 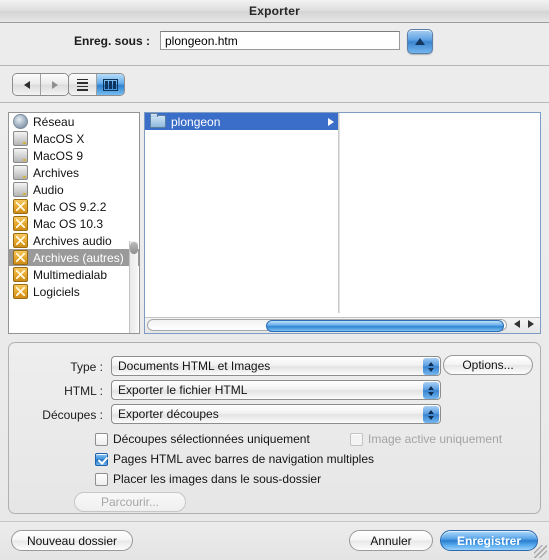 I want to click on sidebar-item-label: MacOS X, so click(x=59, y=138).